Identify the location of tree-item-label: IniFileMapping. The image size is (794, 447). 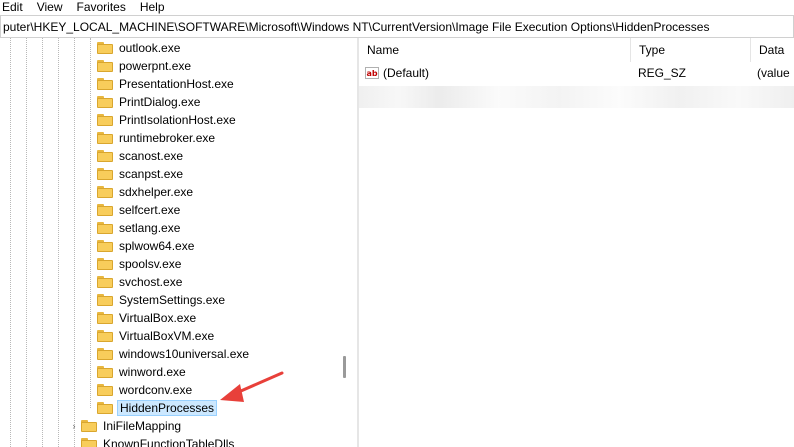
(142, 426).